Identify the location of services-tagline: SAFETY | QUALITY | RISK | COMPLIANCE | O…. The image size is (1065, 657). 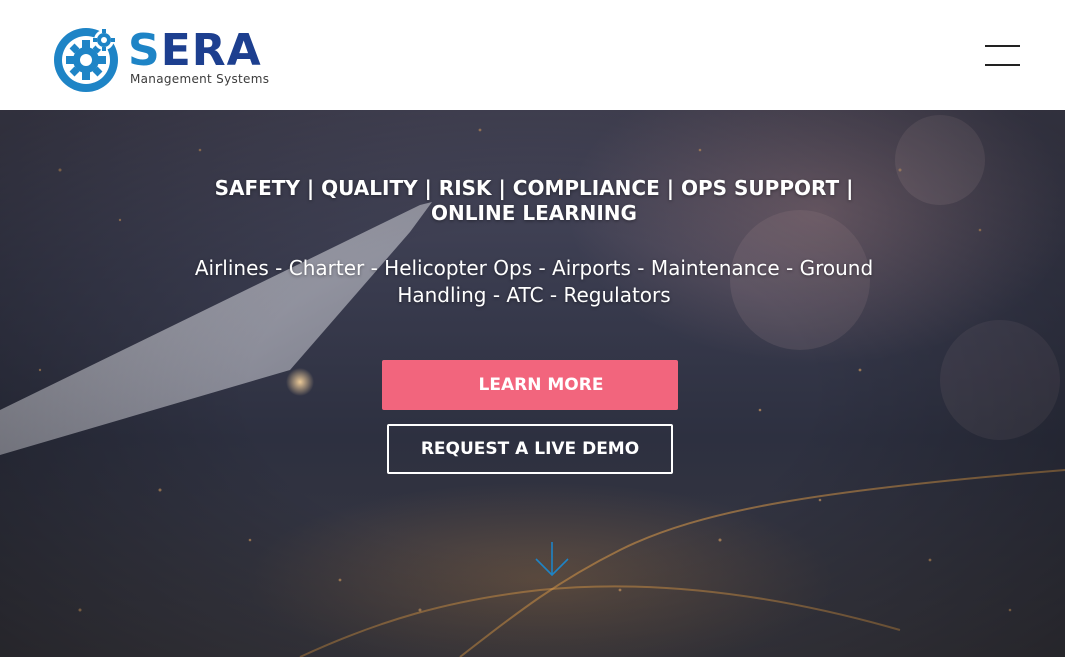
(534, 200).